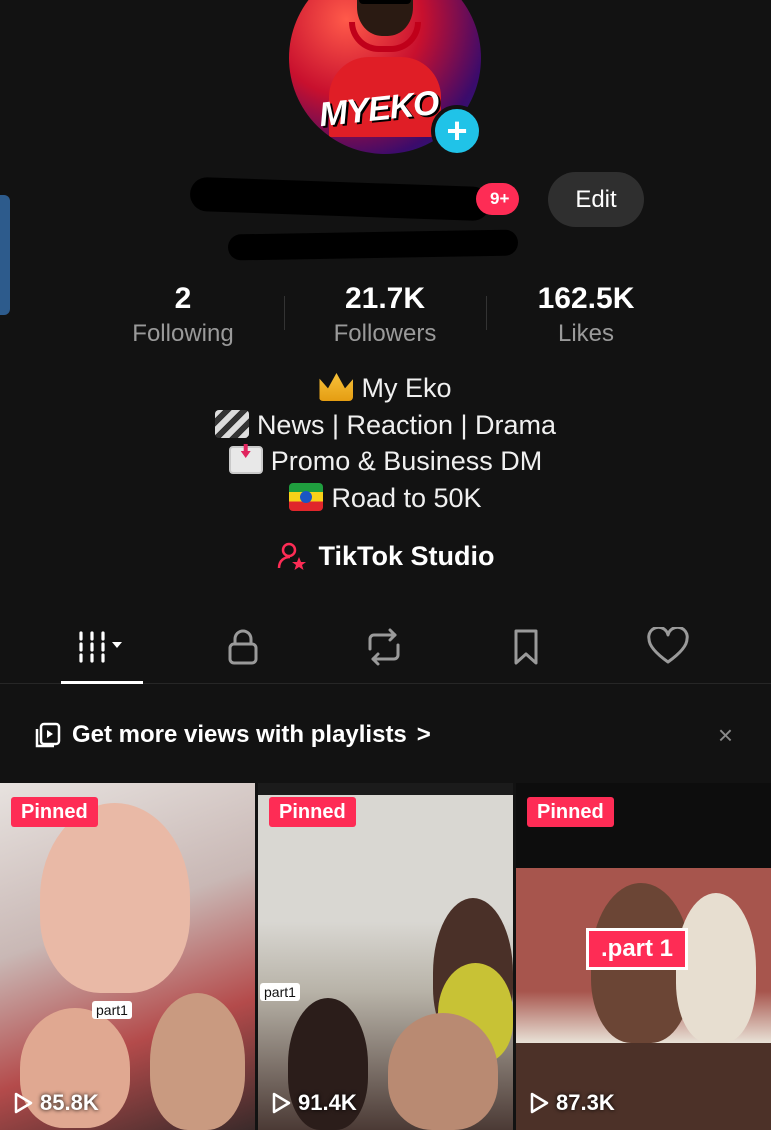 The height and width of the screenshot is (1130, 771). I want to click on view-count: 85.8K, so click(55, 1103).